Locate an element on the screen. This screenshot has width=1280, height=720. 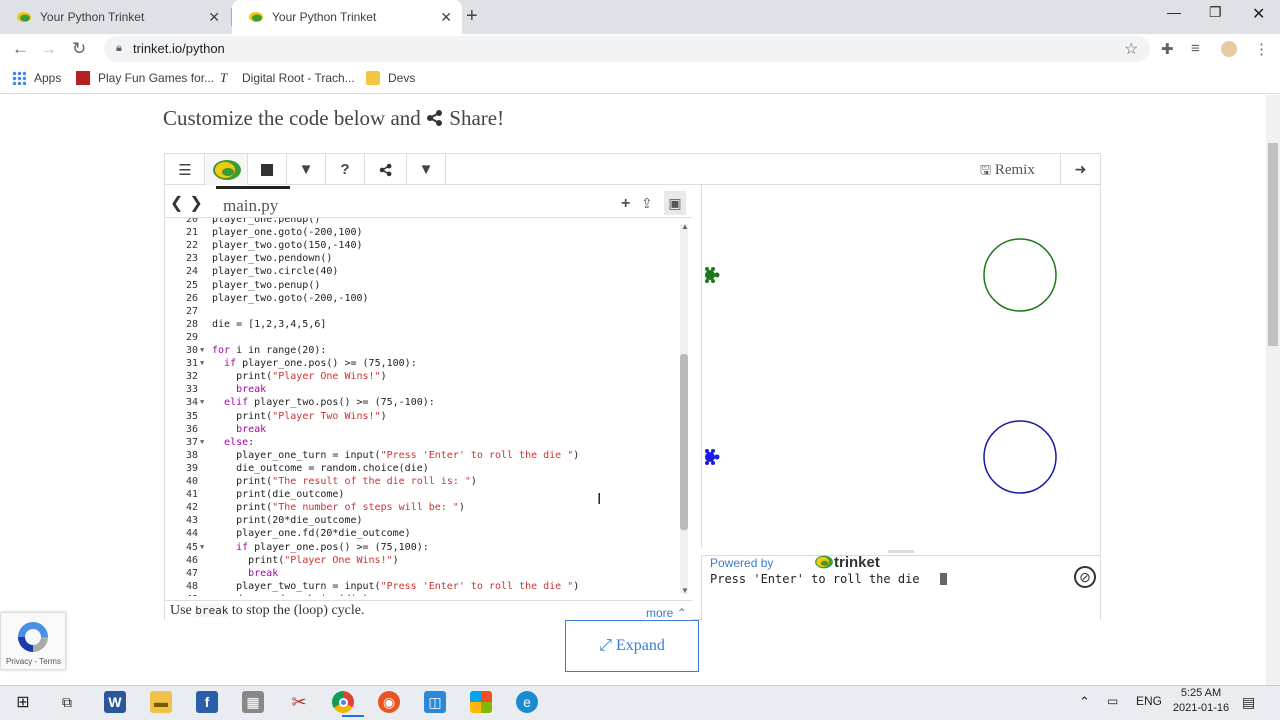
edge-app-icon: e is located at coordinates (527, 702).